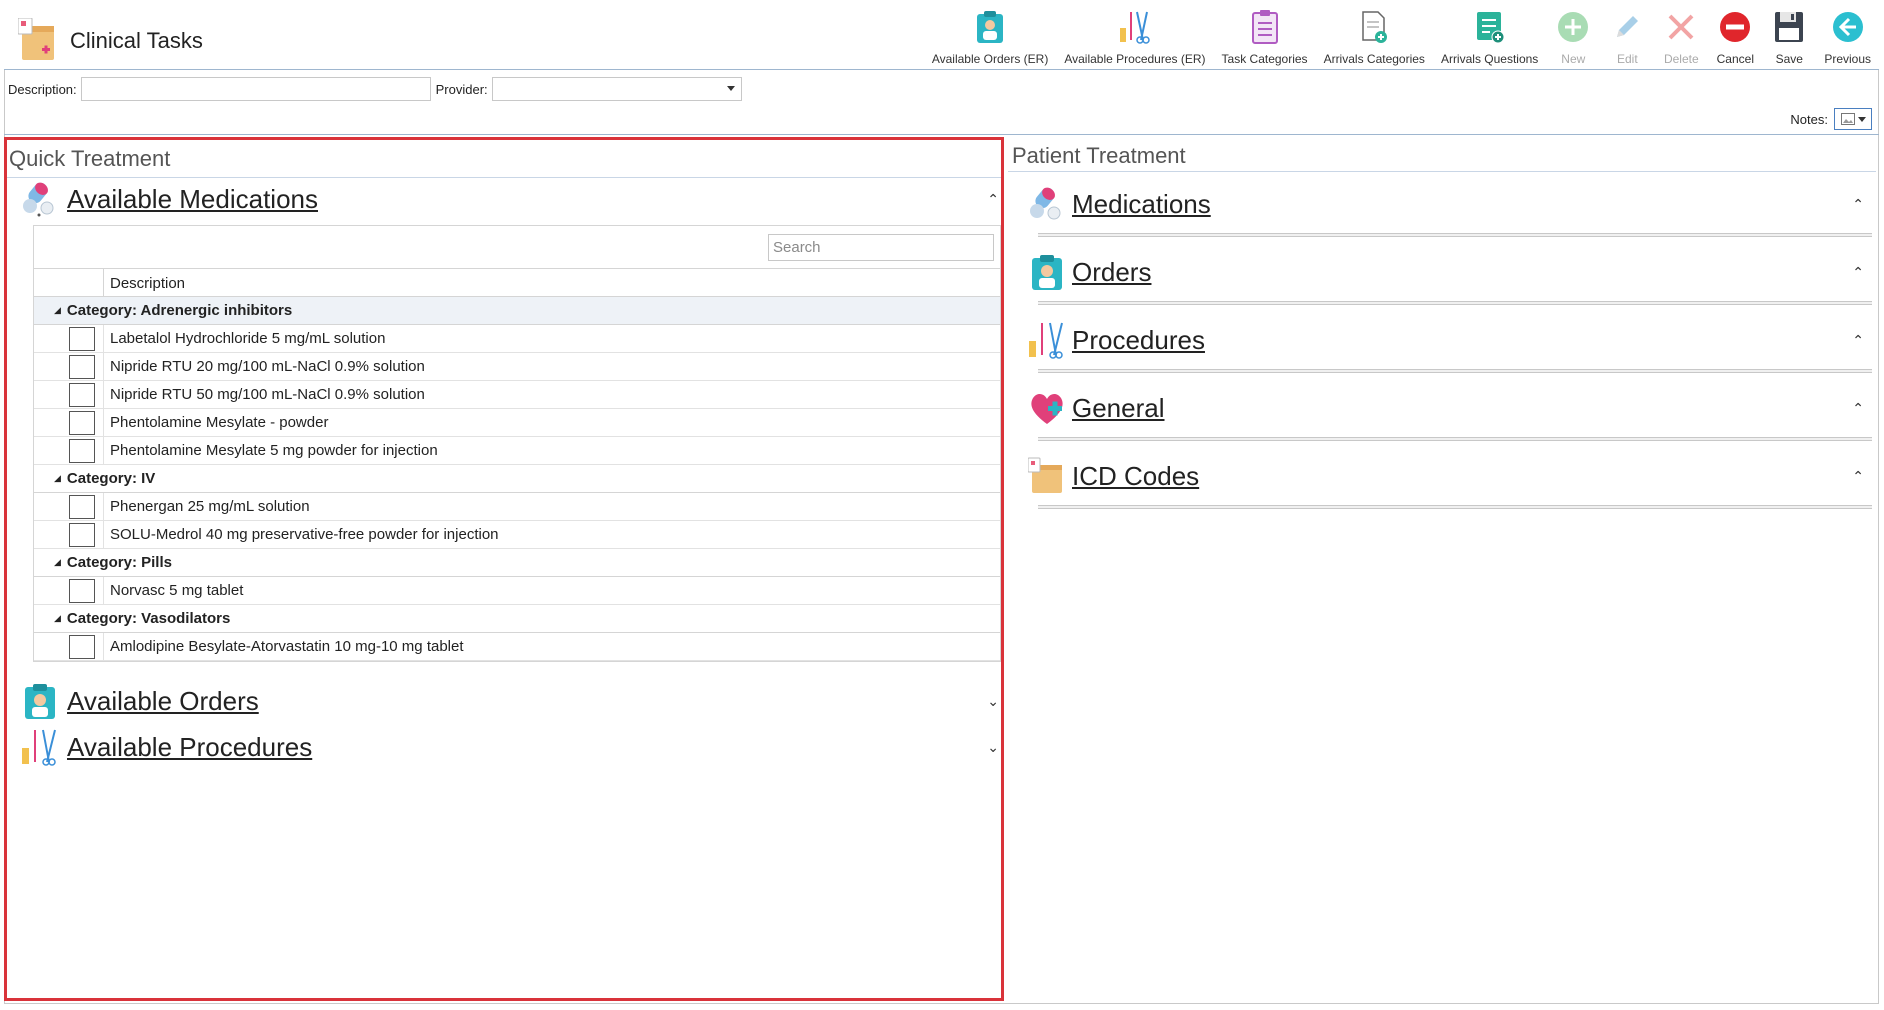 Image resolution: width=1884 pixels, height=1010 pixels. Describe the element at coordinates (510, 701) in the screenshot. I see `available-orders-header: Available Orders ⌄` at that location.